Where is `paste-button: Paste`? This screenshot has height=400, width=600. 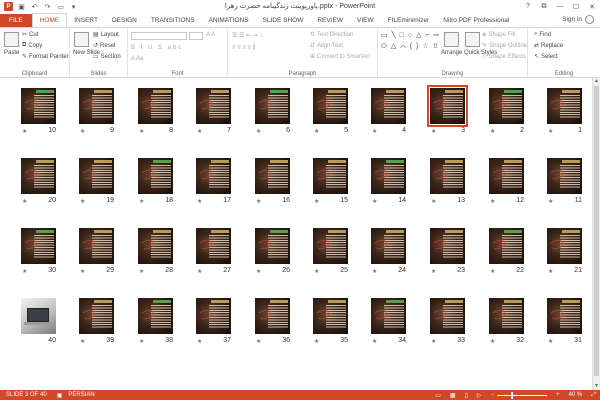
paste-button: Paste is located at coordinates (11, 53).